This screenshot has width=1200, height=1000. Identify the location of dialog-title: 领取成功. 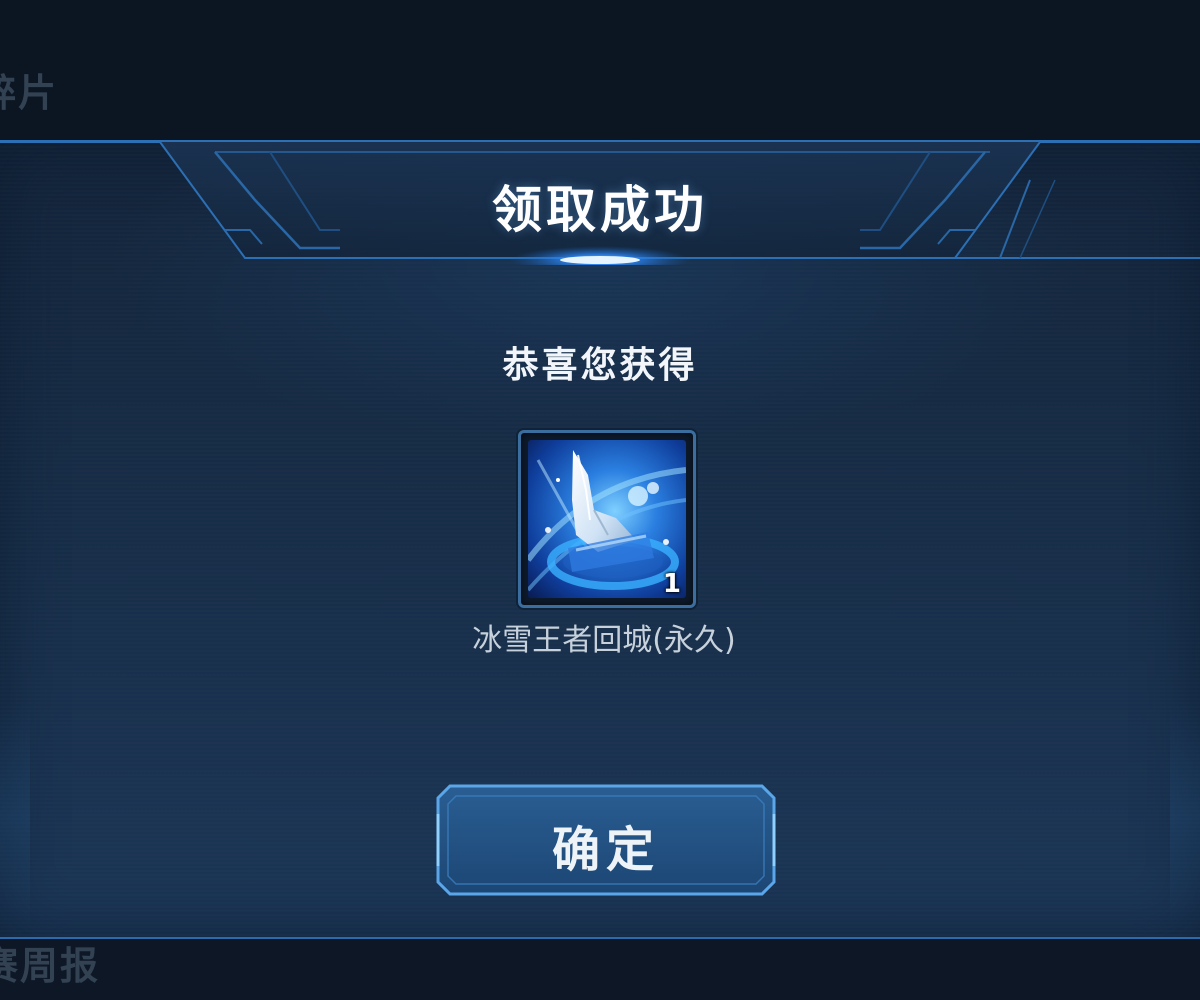
(600, 210).